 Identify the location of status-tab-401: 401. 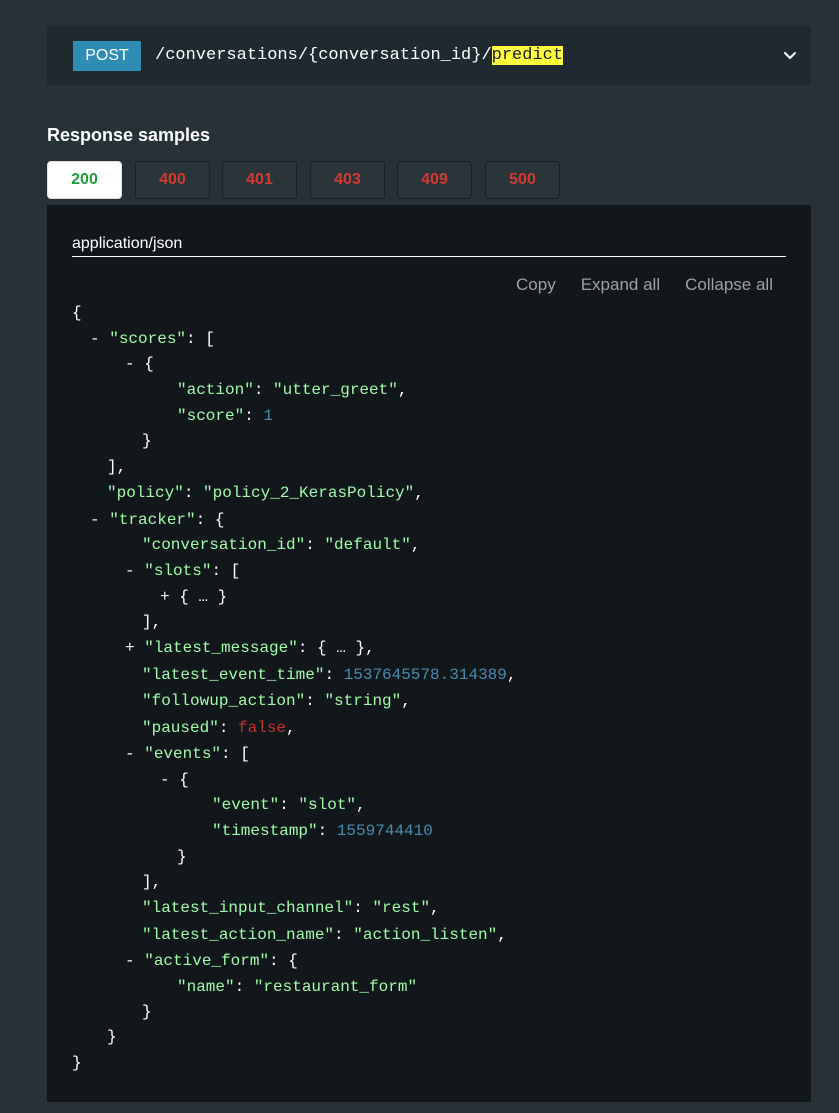
(259, 180).